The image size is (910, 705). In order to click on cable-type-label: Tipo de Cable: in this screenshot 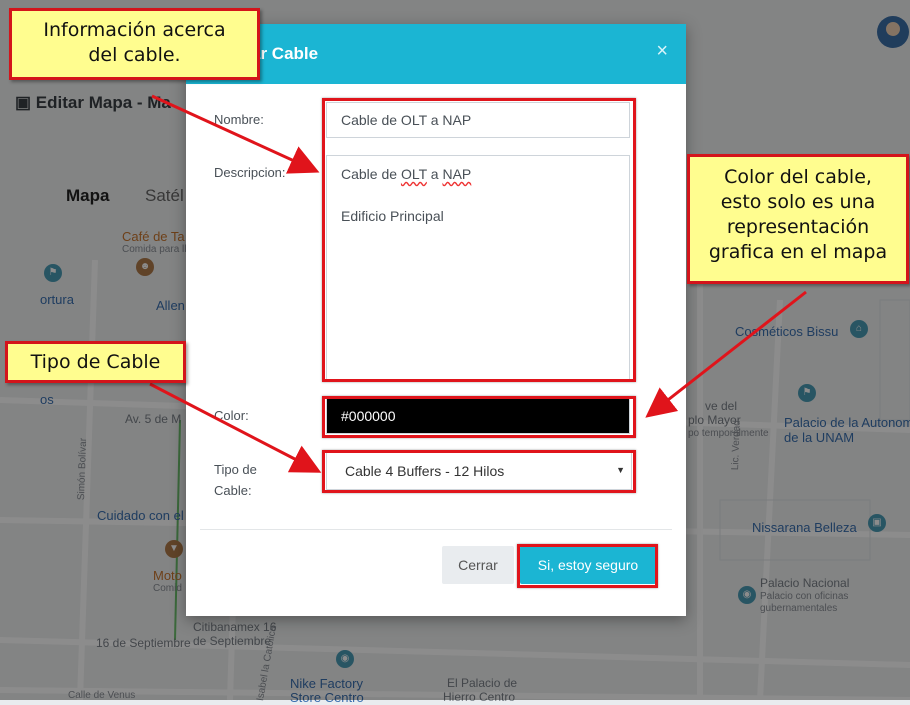, I will do `click(235, 480)`.